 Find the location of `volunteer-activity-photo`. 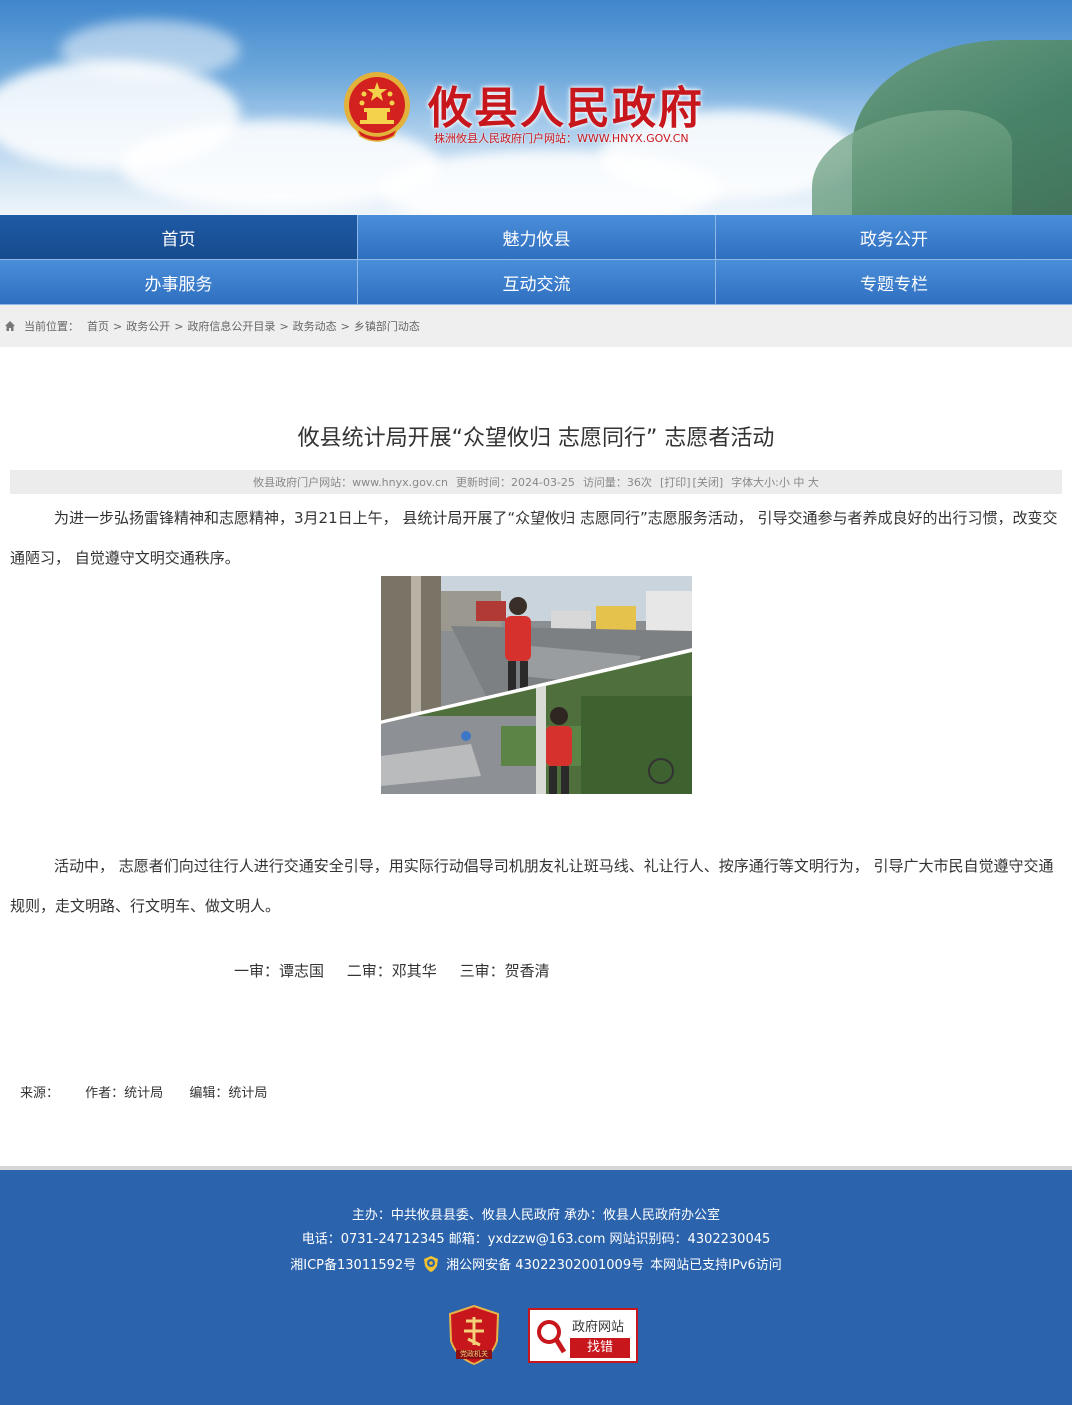

volunteer-activity-photo is located at coordinates (536, 685).